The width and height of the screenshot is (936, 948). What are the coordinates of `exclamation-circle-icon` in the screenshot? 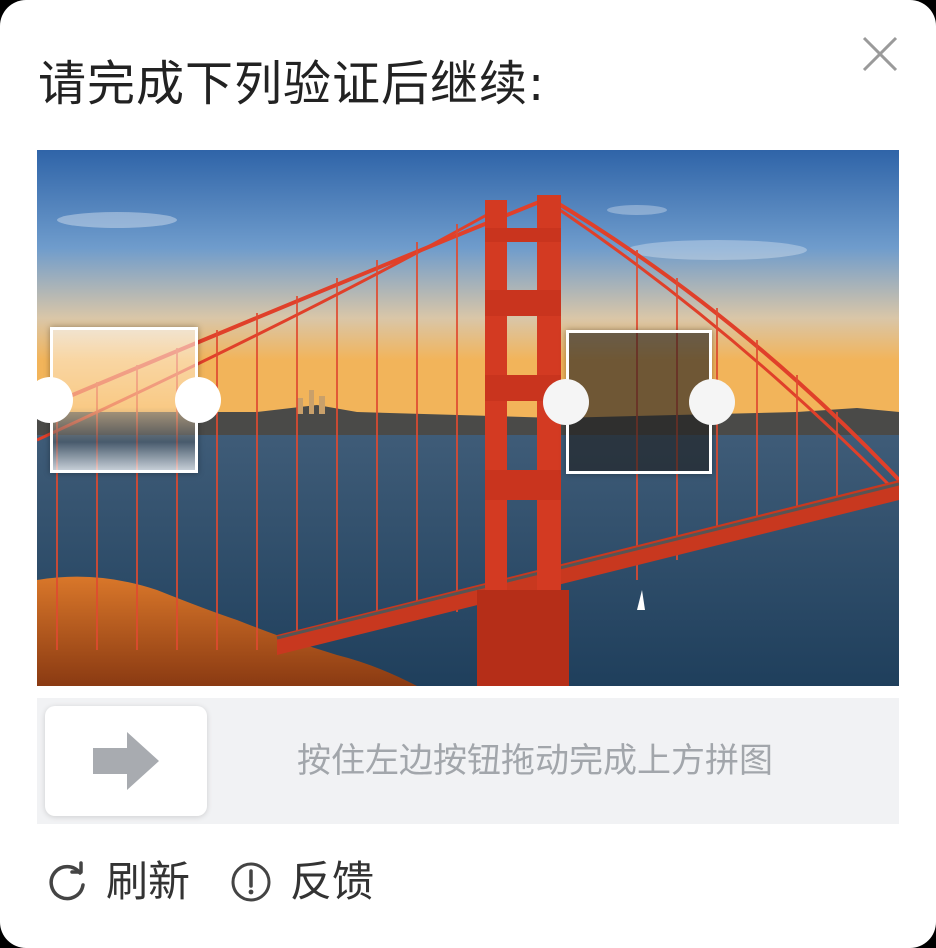 It's located at (251, 882).